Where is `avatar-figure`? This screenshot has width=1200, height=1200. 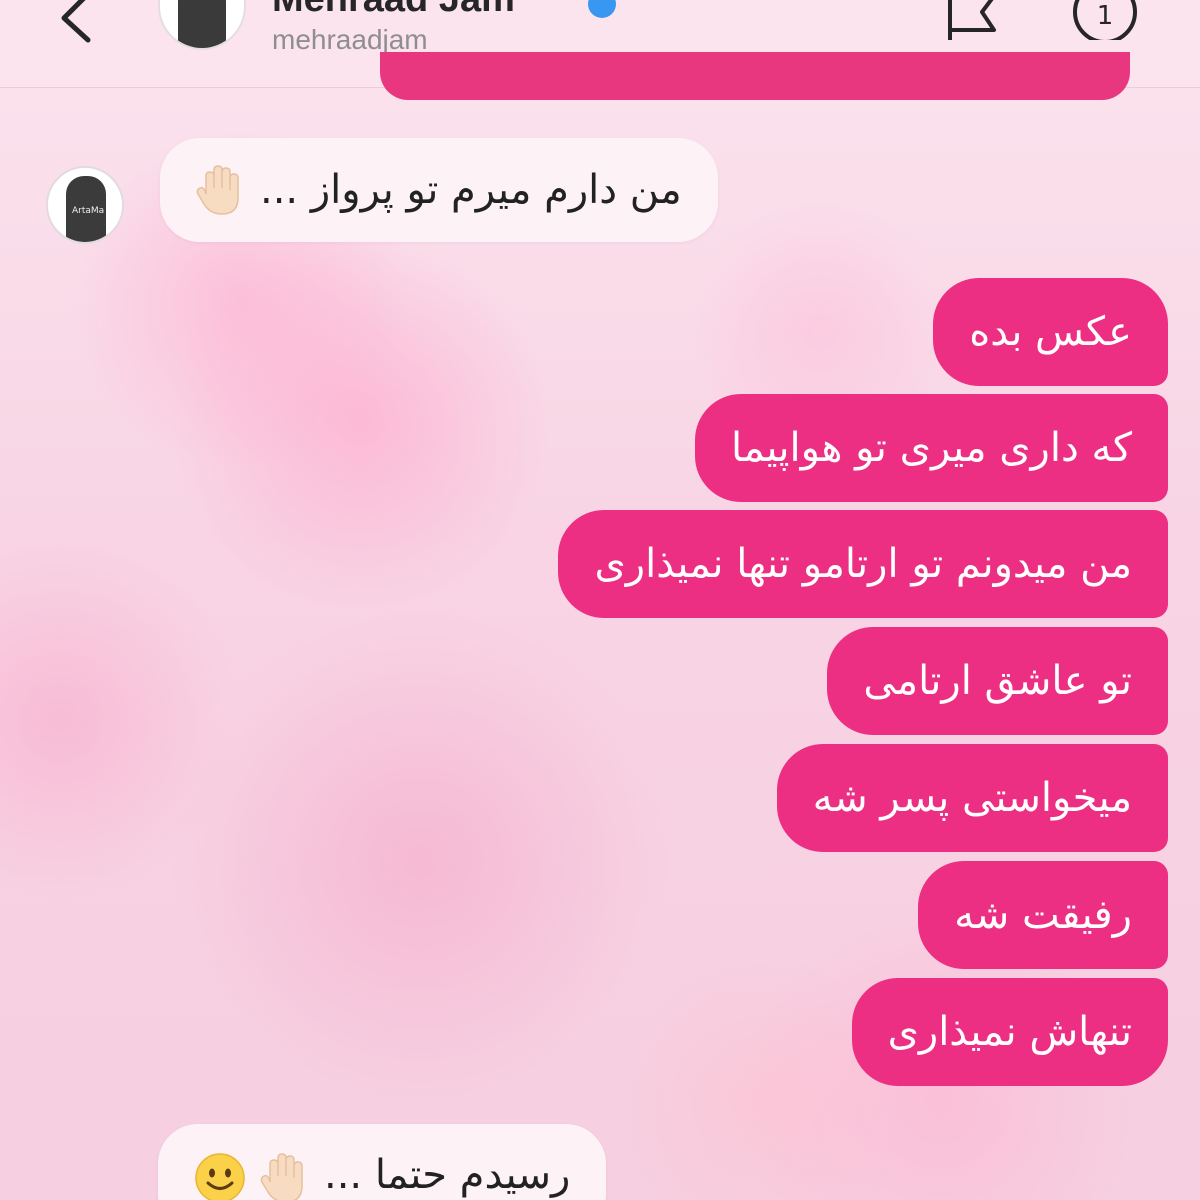 avatar-figure is located at coordinates (202, 24).